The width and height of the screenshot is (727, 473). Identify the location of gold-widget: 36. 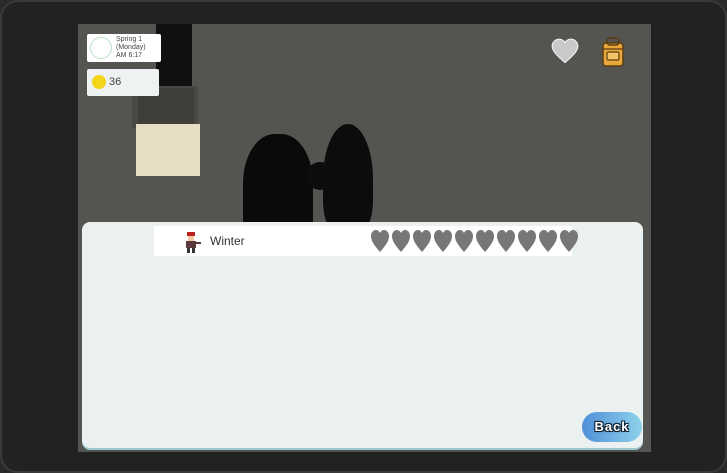
(123, 82).